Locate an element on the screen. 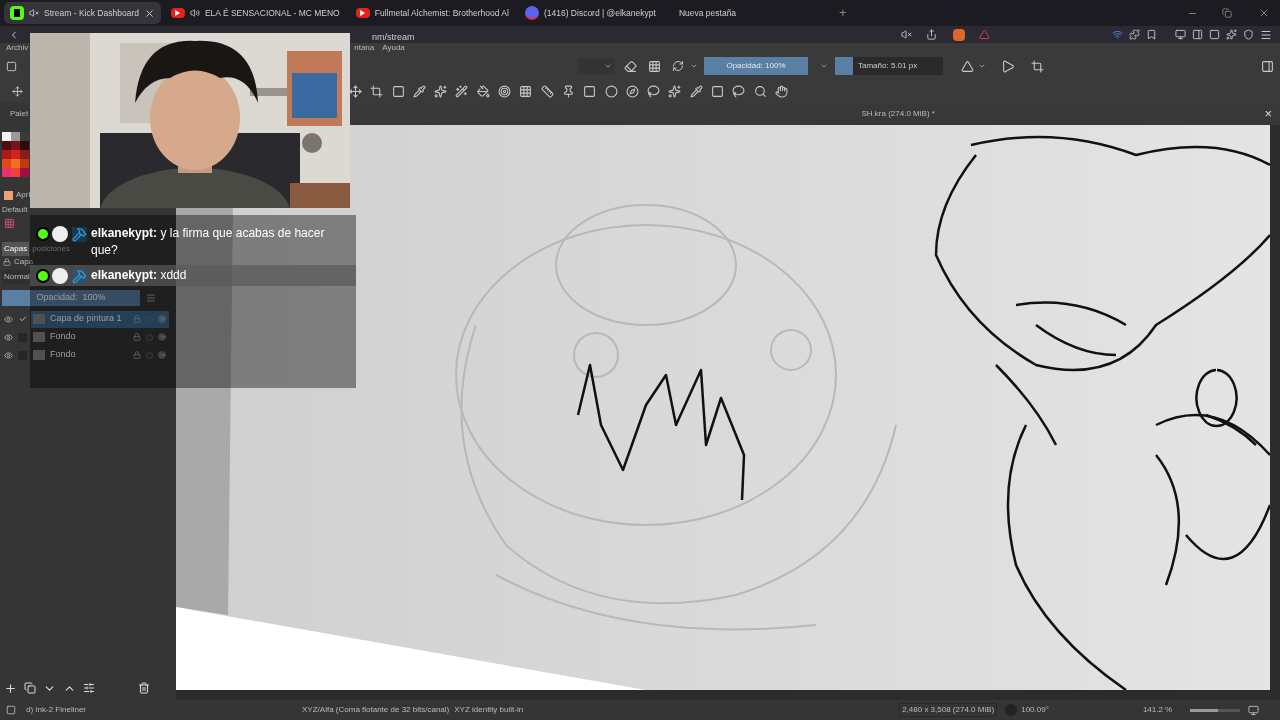 The height and width of the screenshot is (720, 1280). mute-icon is located at coordinates (906, 34).